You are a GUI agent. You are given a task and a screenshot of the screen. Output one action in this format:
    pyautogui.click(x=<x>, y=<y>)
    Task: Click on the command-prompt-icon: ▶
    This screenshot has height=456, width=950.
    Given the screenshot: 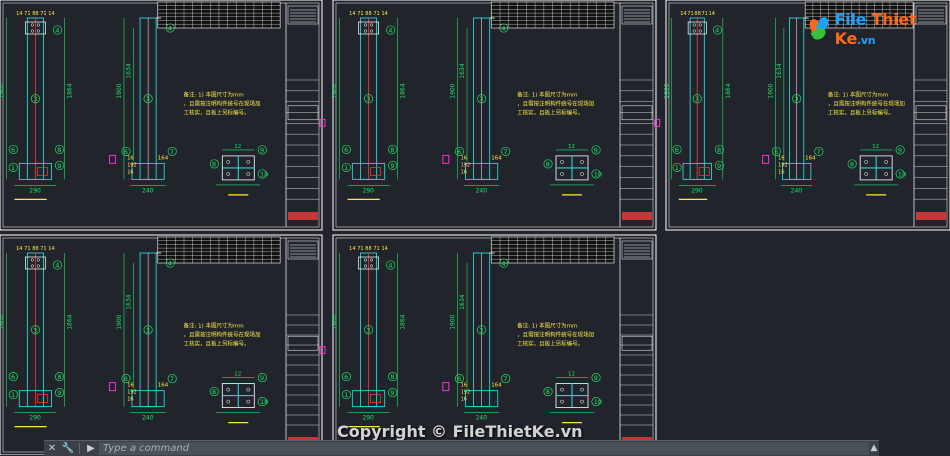 What is the action you would take?
    pyautogui.click(x=91, y=448)
    